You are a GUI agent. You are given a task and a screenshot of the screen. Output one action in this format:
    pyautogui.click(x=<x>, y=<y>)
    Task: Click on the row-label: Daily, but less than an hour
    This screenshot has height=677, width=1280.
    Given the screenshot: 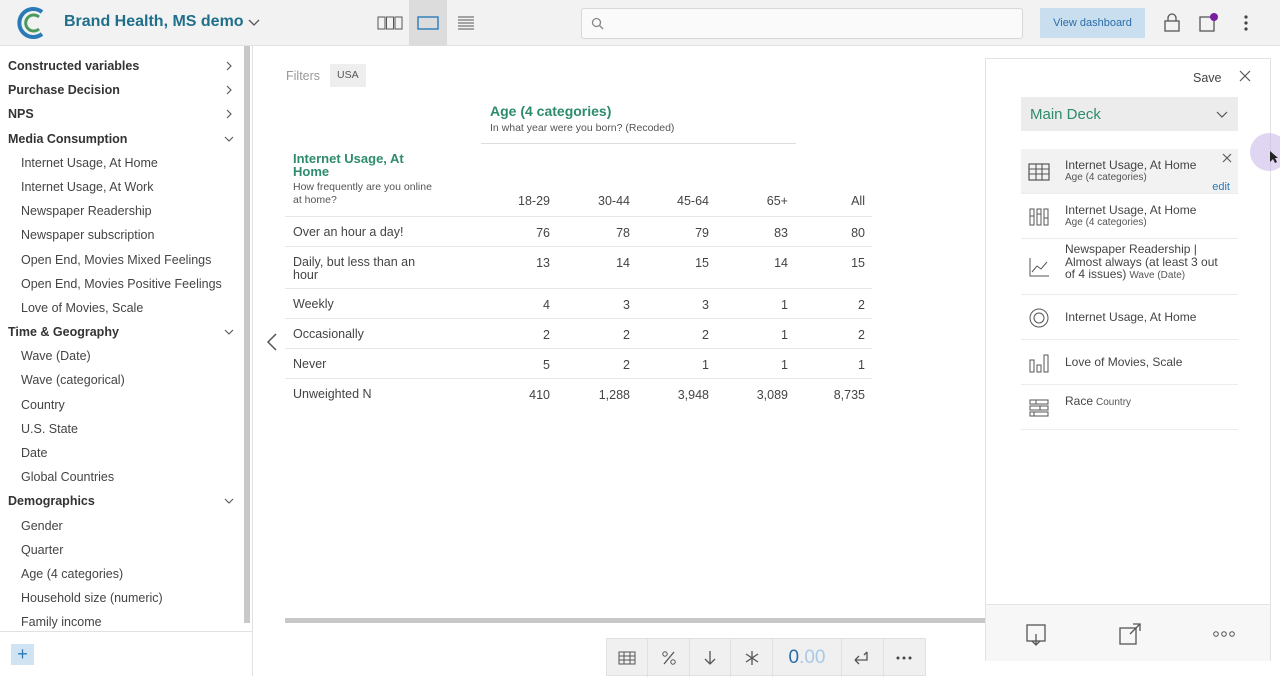 What is the action you would take?
    pyautogui.click(x=354, y=268)
    